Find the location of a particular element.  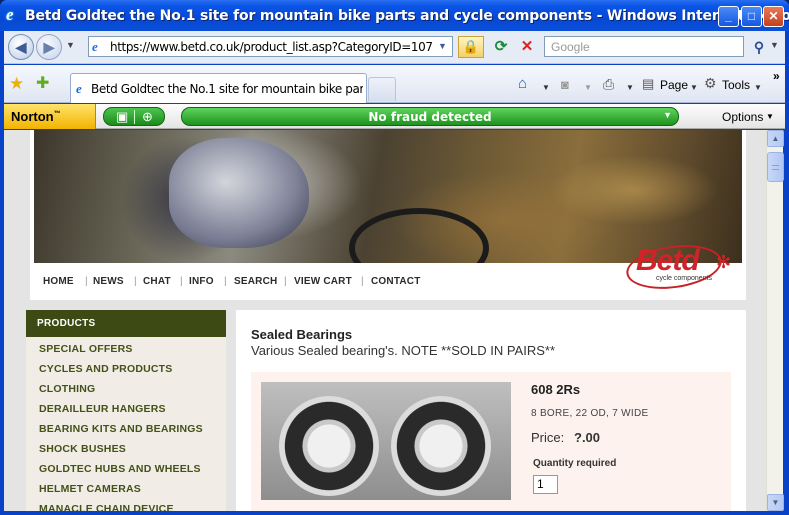

norton-security-buttons: ▣ ⊕ is located at coordinates (134, 116).